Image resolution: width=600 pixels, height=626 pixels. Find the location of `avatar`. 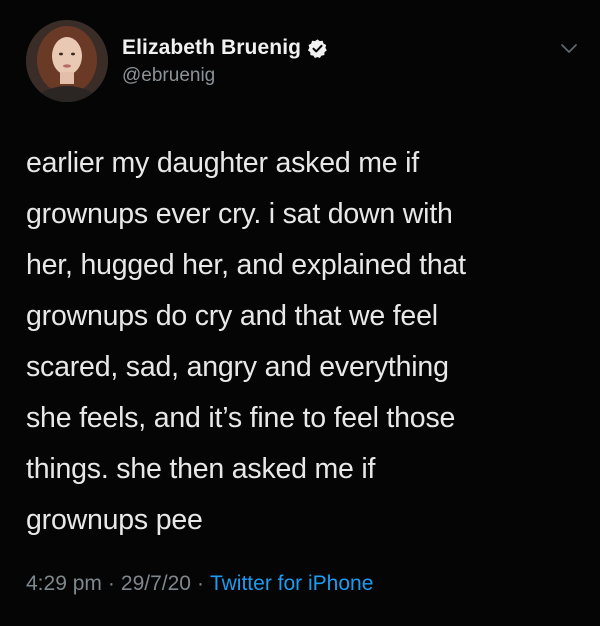

avatar is located at coordinates (67, 61).